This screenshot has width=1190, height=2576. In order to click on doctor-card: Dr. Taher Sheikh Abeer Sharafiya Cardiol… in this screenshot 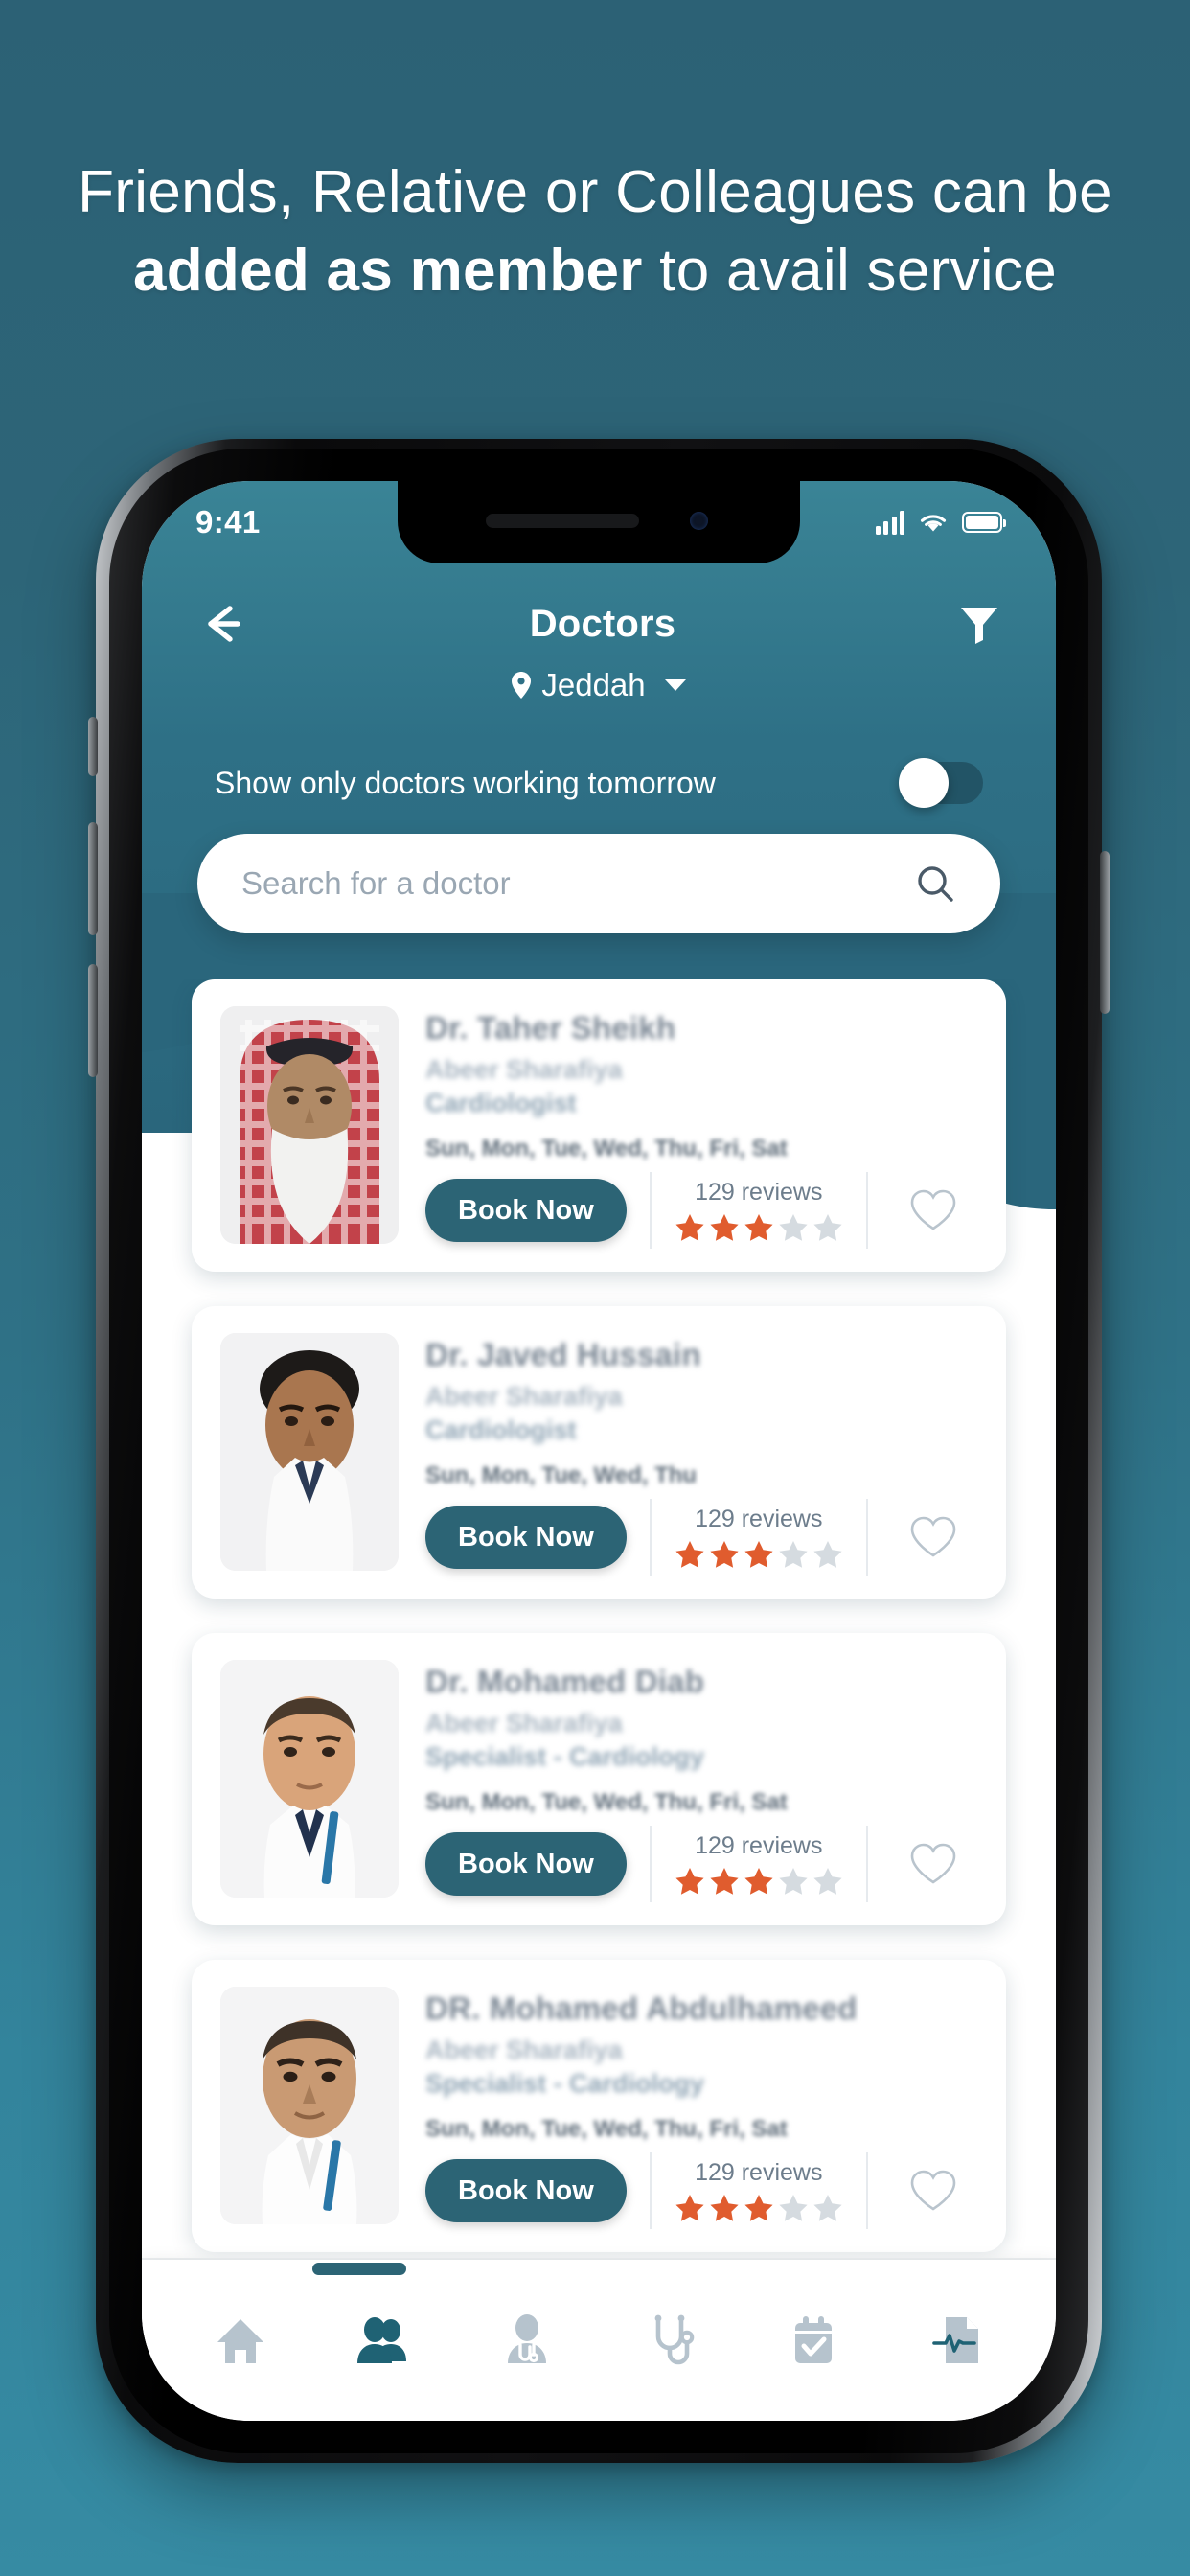, I will do `click(599, 1125)`.